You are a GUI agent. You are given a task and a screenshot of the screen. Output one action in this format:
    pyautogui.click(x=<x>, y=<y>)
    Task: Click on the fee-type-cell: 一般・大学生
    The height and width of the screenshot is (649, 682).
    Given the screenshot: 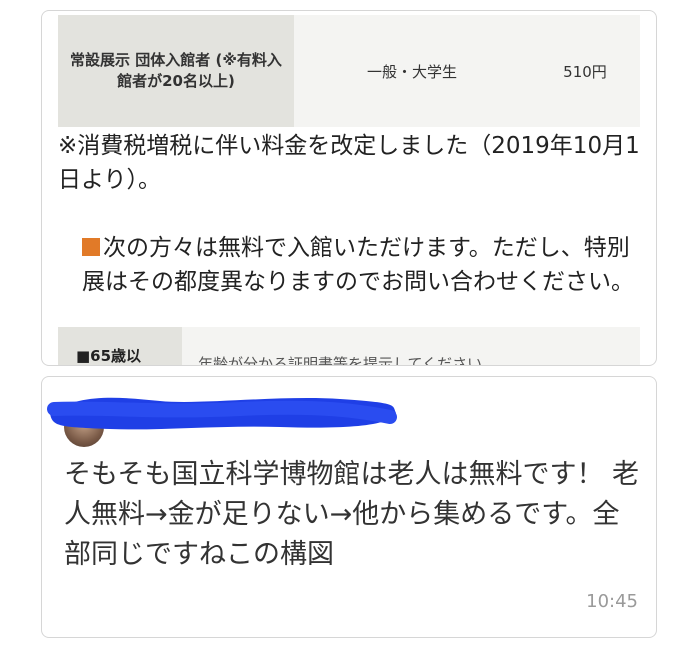 What is the action you would take?
    pyautogui.click(x=411, y=71)
    